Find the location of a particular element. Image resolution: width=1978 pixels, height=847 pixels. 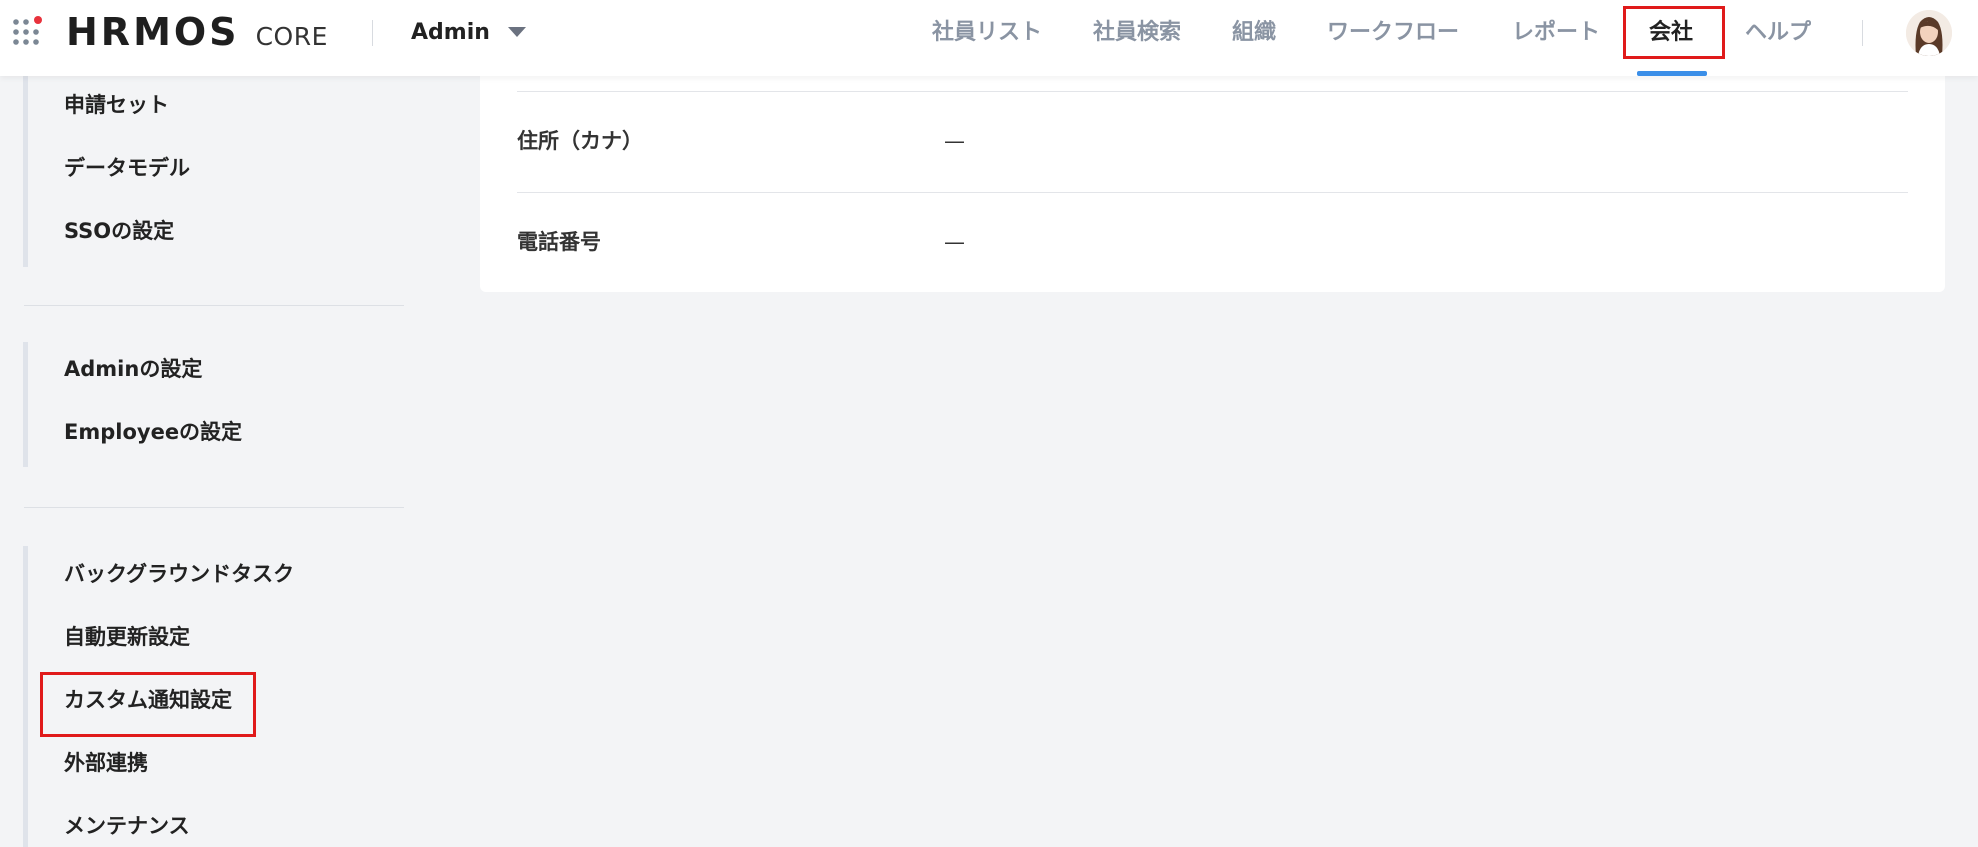

sidebar-group-1: 申請セット データモデル SSOの設定 is located at coordinates (106, 171).